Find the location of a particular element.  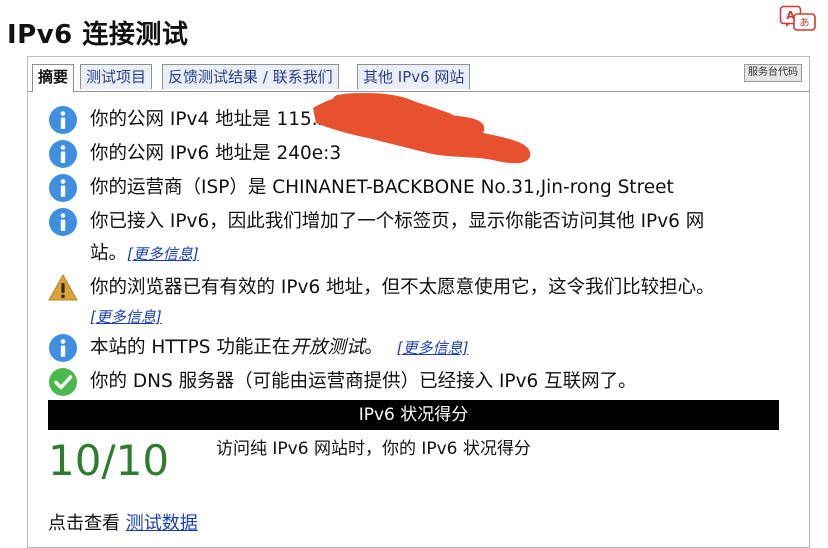

browser-warning-text: 你的浏览器已有有效的 IPv6 地址，但不太愿意使用它，这令我们比较担心。 is located at coordinates (402, 287).